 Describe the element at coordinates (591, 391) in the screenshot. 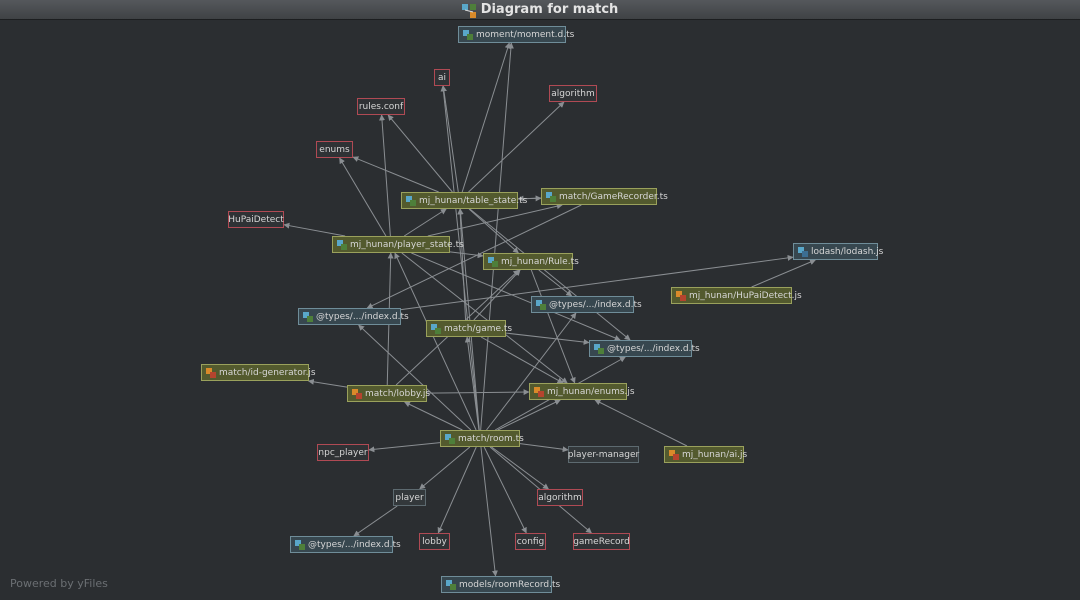

I see `node-label: mj_hunan/enums.js` at that location.